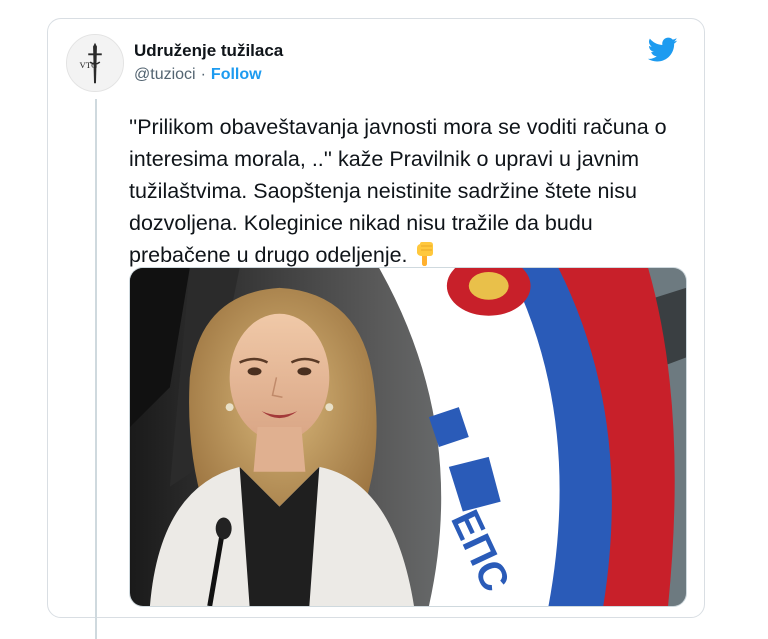 This screenshot has width=768, height=639. Describe the element at coordinates (96, 369) in the screenshot. I see `thread-line` at that location.